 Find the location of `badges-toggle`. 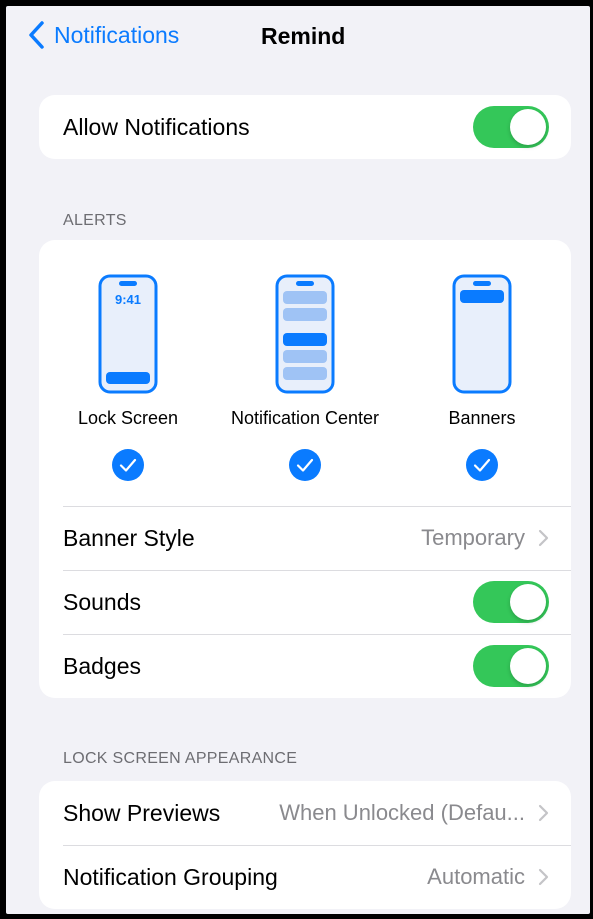

badges-toggle is located at coordinates (511, 666).